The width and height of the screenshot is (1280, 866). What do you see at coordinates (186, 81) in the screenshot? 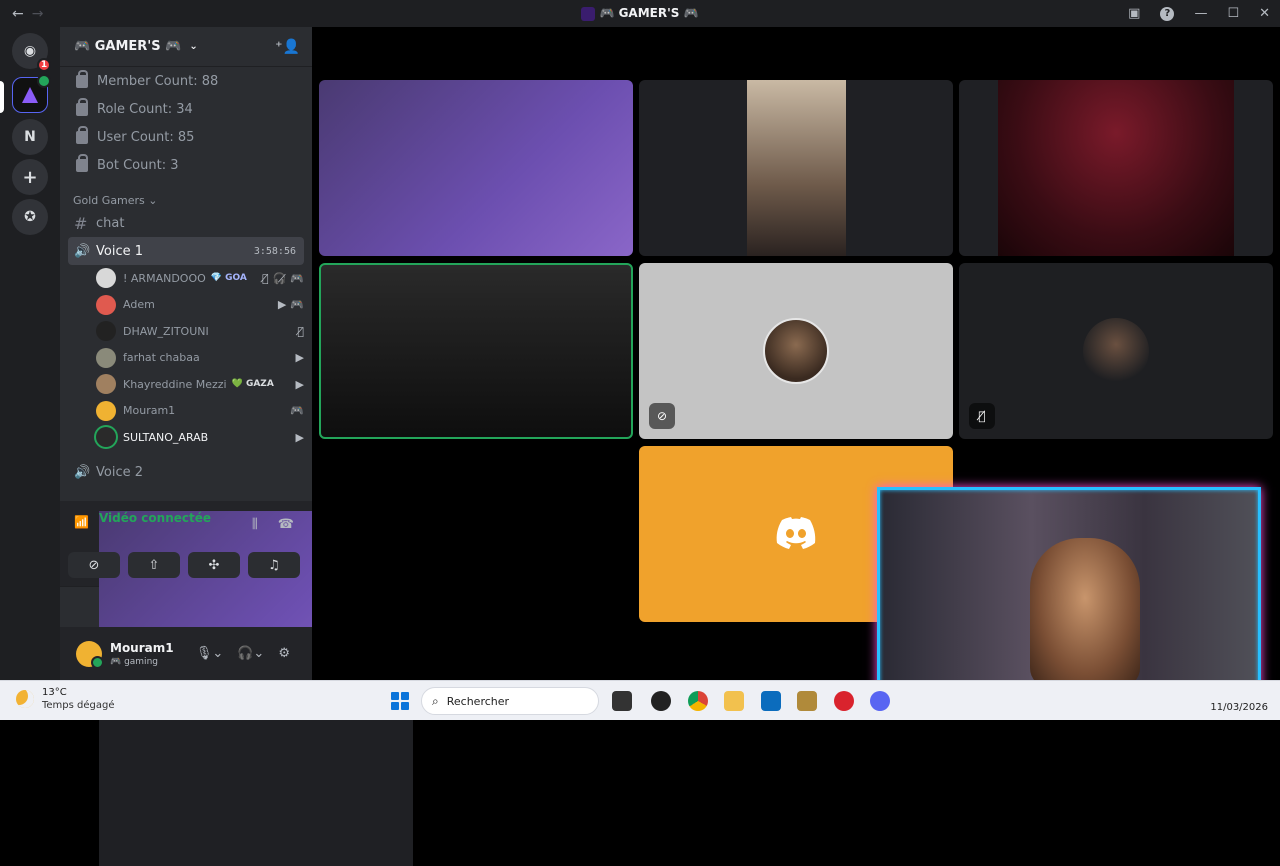
I see `stat-channel-members: Member Count: 88` at bounding box center [186, 81].